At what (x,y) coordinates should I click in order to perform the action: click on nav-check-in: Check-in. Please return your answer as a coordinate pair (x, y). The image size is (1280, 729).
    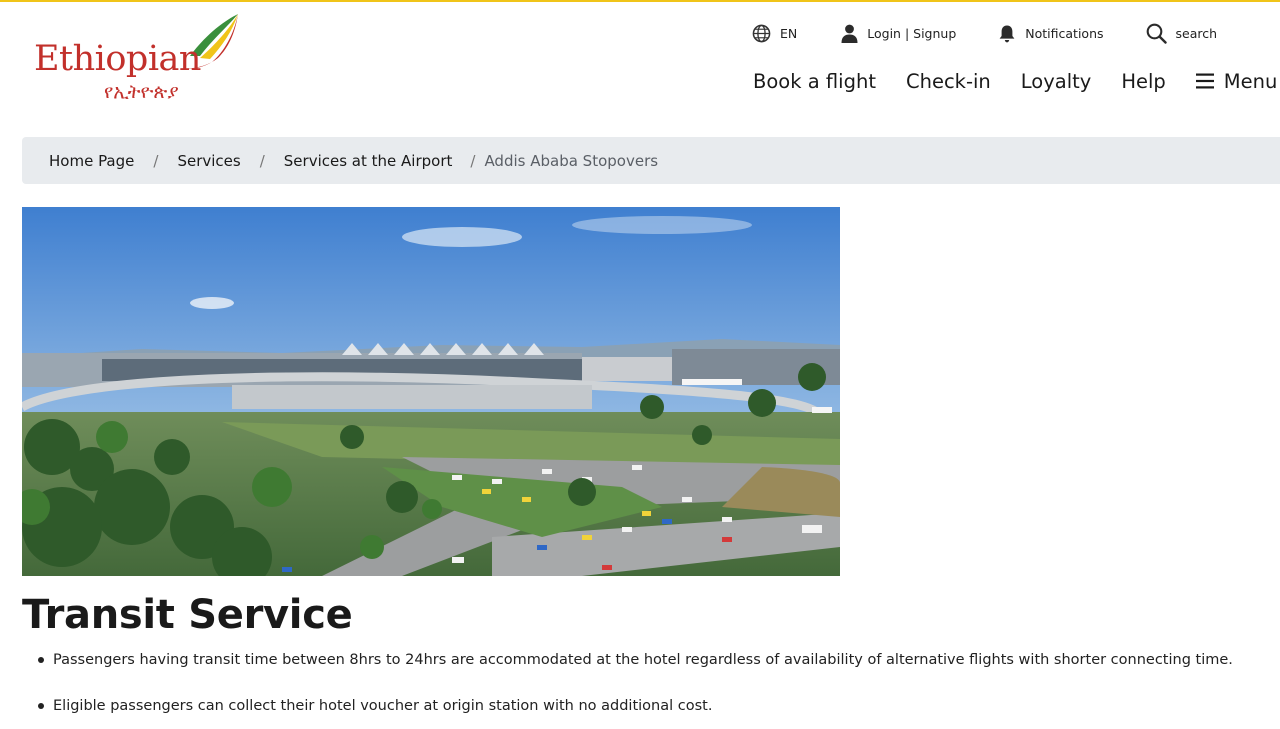
    Looking at the image, I should click on (948, 81).